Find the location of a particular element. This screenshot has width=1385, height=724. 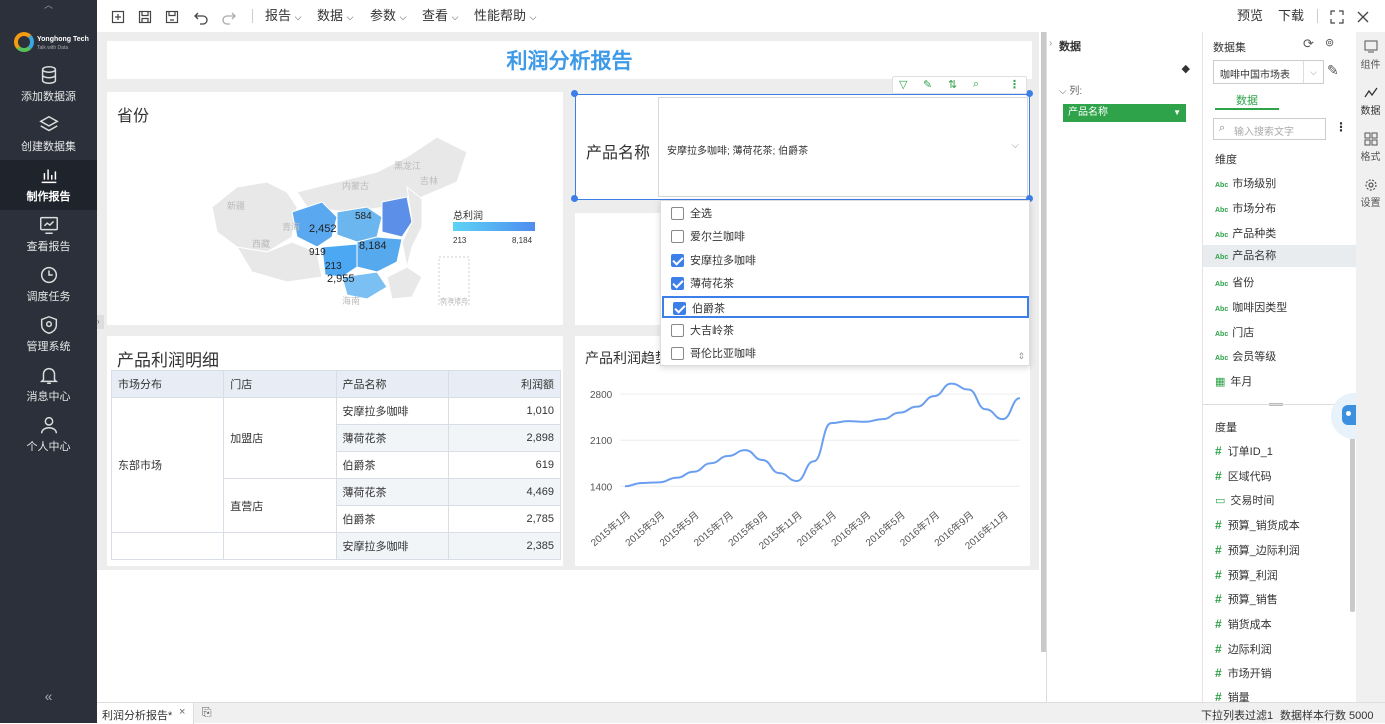

field-item: # 市场开销 is located at coordinates (1243, 673).